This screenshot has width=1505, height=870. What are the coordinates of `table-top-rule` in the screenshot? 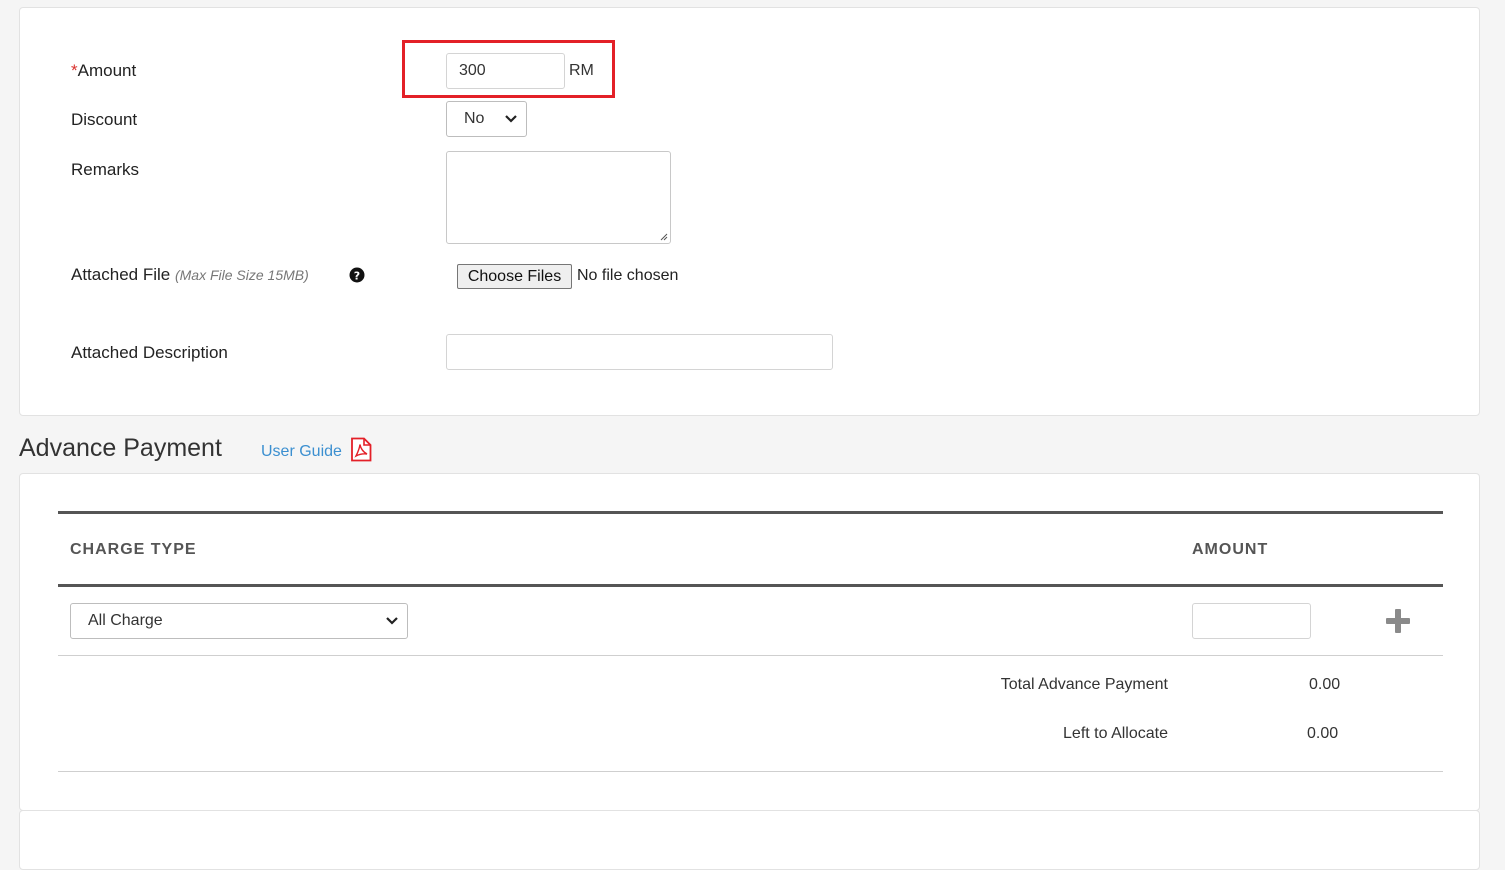 It's located at (750, 512).